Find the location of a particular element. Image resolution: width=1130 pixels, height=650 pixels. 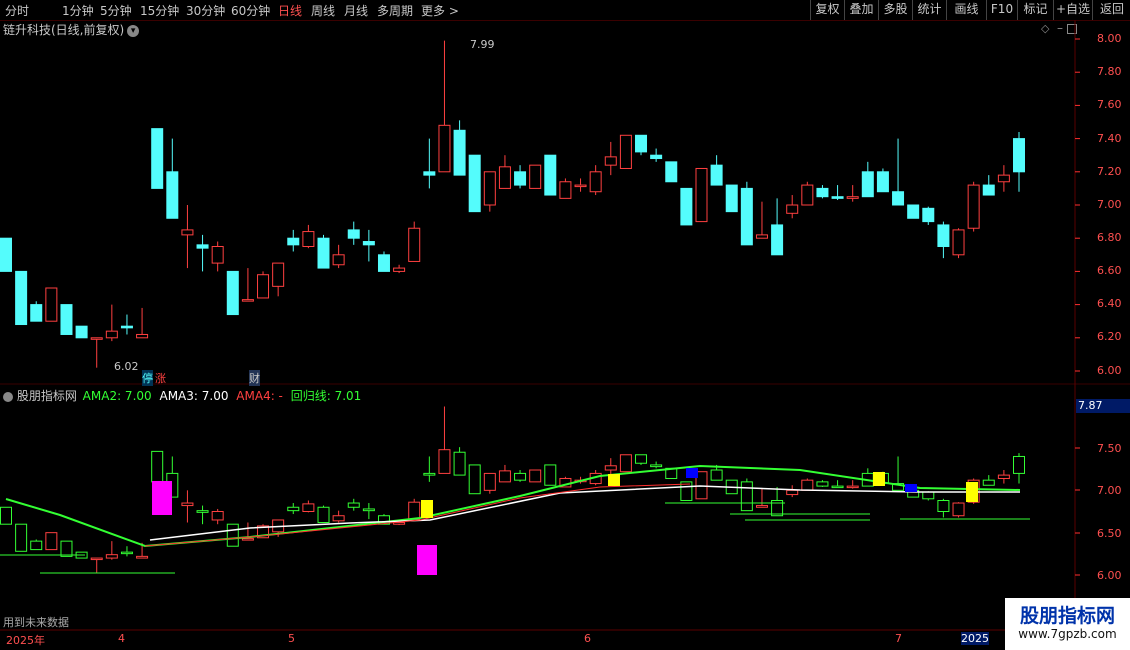

date-year-start: 2025年 is located at coordinates (25, 640).